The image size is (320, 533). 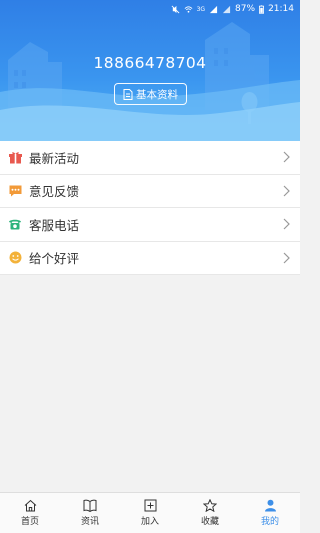 What do you see at coordinates (30, 513) in the screenshot?
I see `tab-home: 首页` at bounding box center [30, 513].